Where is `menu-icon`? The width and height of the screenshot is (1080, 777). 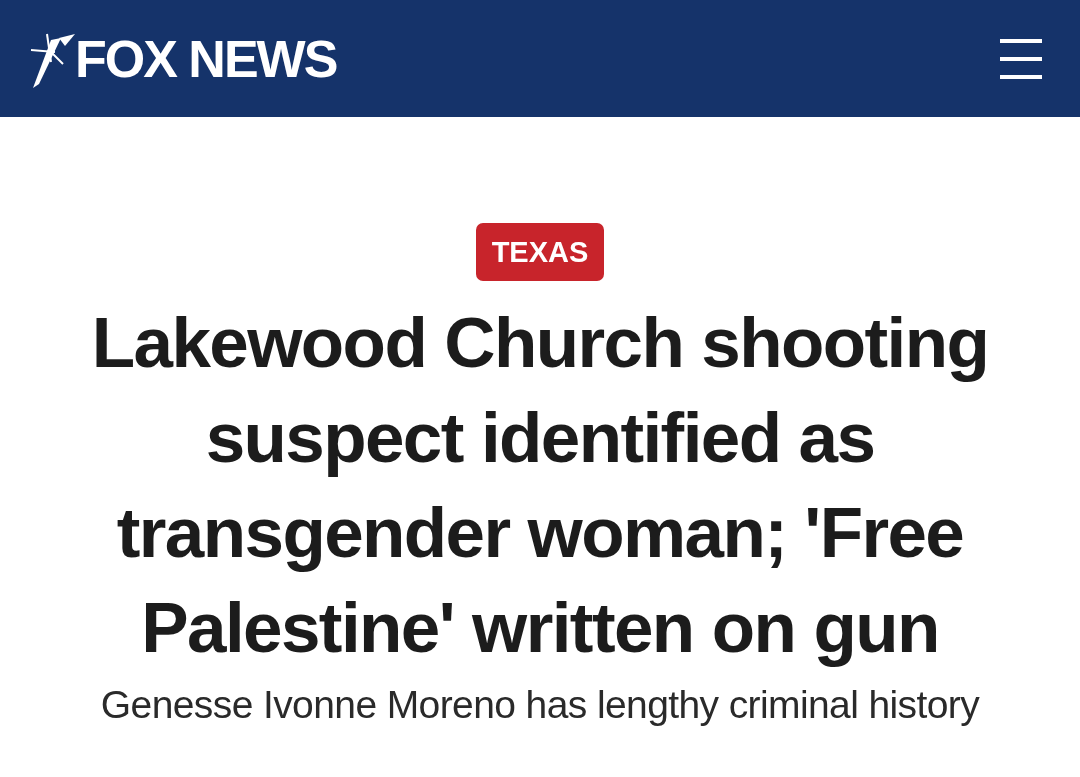
menu-icon is located at coordinates (1021, 58).